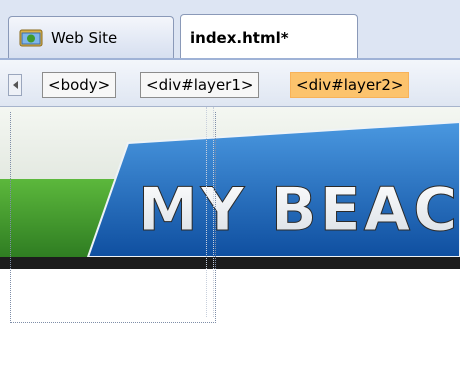  I want to click on tag-div-layer1: <div#layer1>, so click(200, 85).